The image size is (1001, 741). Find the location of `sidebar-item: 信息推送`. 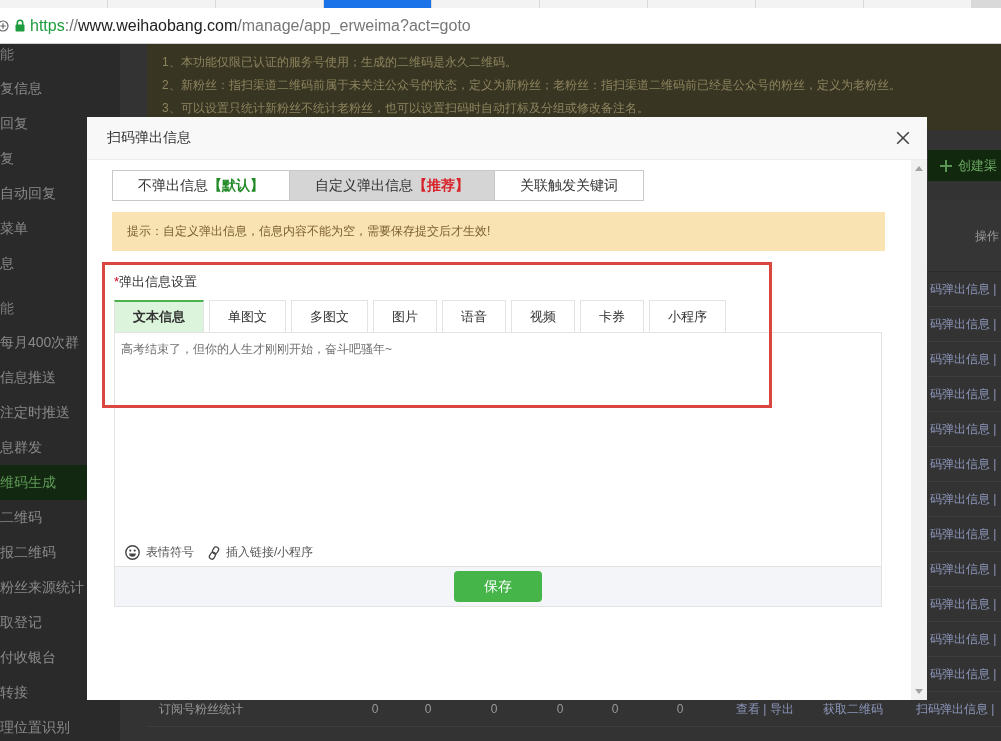

sidebar-item: 信息推送 is located at coordinates (43, 377).